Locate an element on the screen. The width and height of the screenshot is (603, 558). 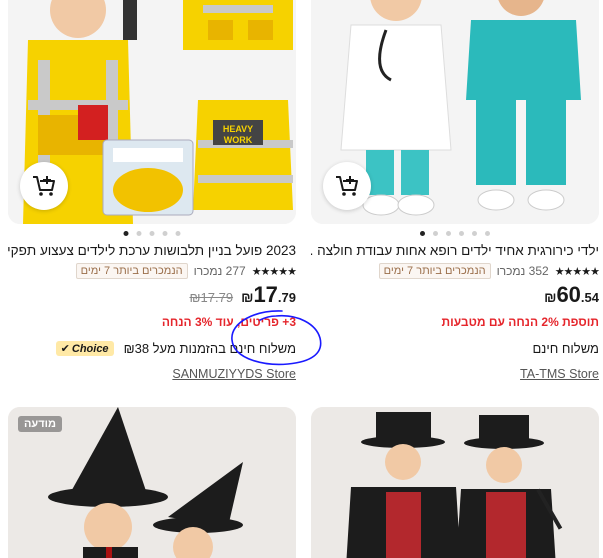
price-row: ₪60.54 is located at coordinates (571, 295).